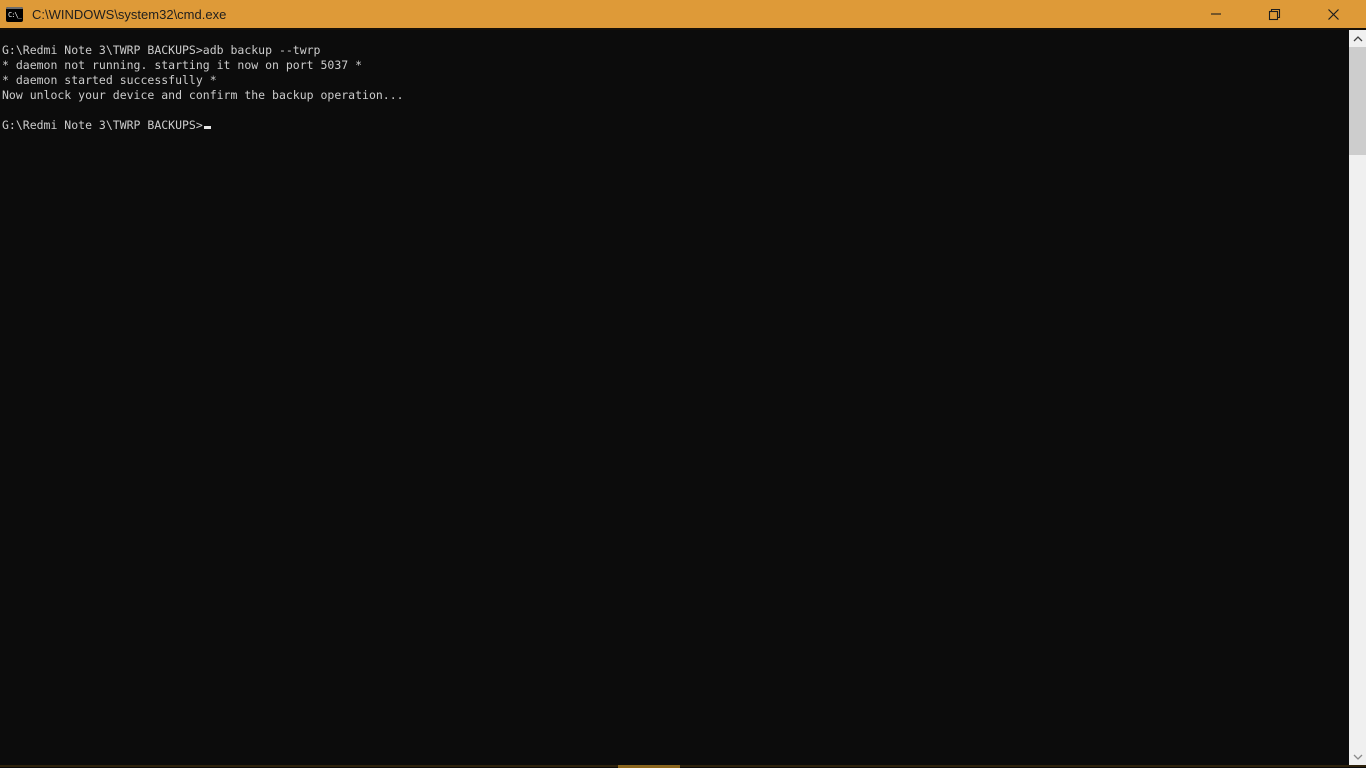  Describe the element at coordinates (1357, 397) in the screenshot. I see `vertical-scrollbar` at that location.